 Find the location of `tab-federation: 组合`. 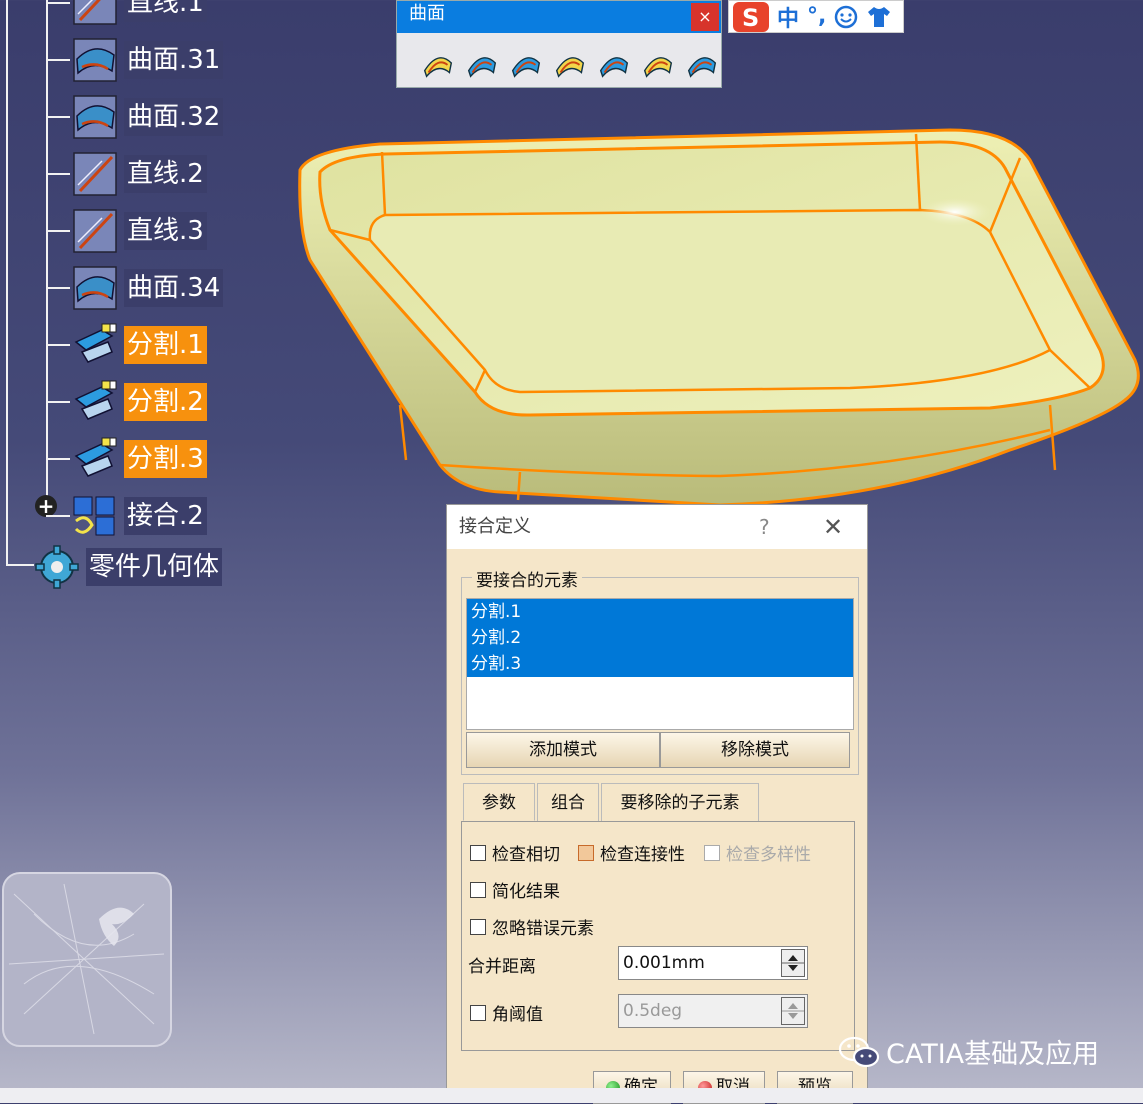

tab-federation: 组合 is located at coordinates (568, 802).